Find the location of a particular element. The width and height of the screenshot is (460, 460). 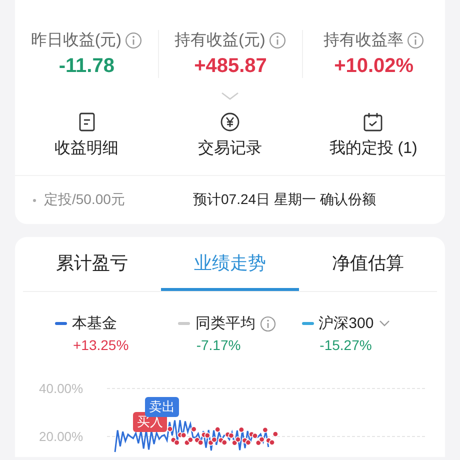

stat-value: +485.87 is located at coordinates (230, 66).